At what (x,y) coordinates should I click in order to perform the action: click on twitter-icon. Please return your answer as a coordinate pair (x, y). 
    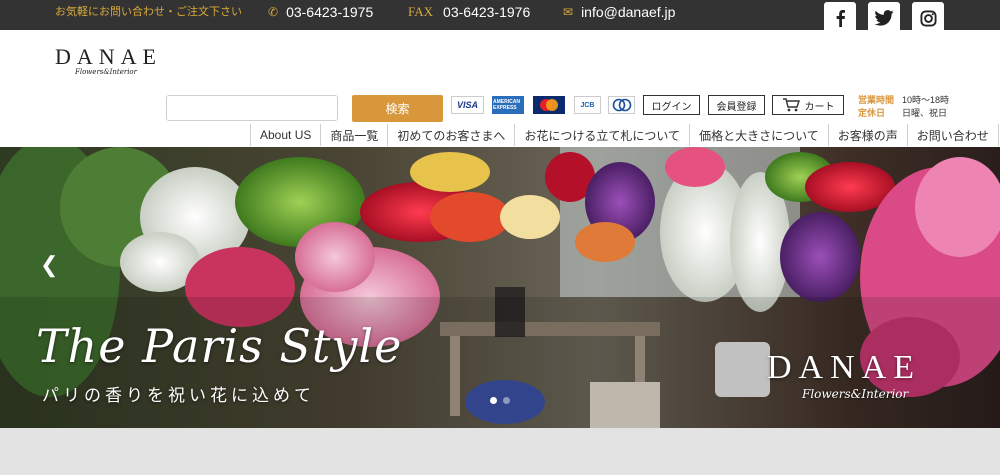
    Looking at the image, I should click on (884, 18).